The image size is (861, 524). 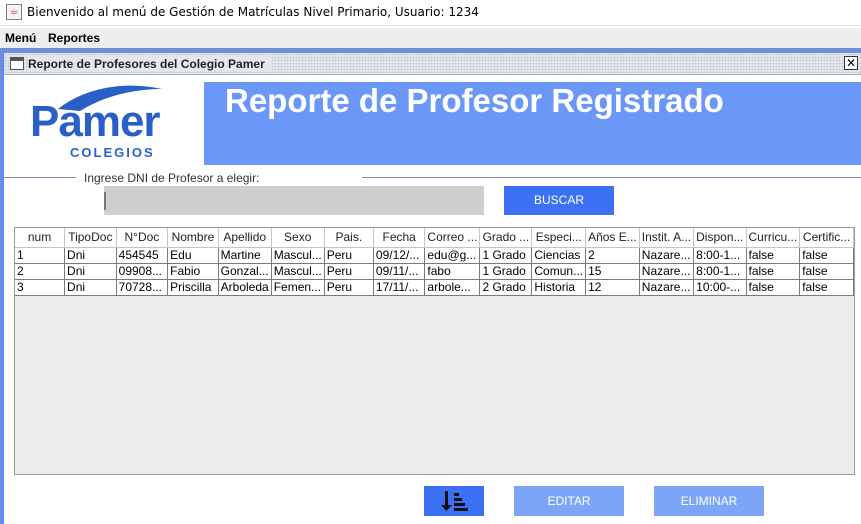 I want to click on table-cell: Ciencias, so click(x=559, y=255).